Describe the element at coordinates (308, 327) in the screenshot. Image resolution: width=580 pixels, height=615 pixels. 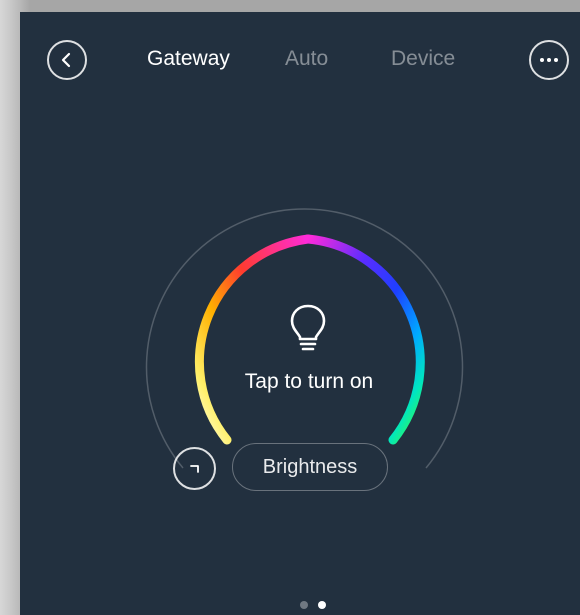
I see `light-bulb-icon` at that location.